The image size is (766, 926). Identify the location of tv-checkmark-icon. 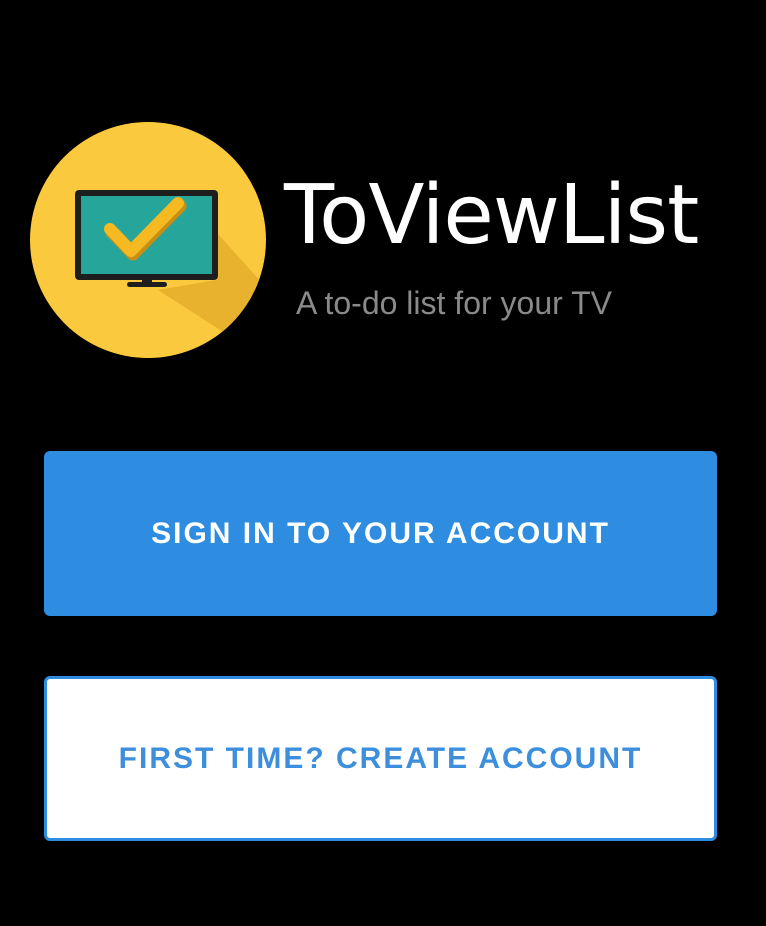
(148, 240).